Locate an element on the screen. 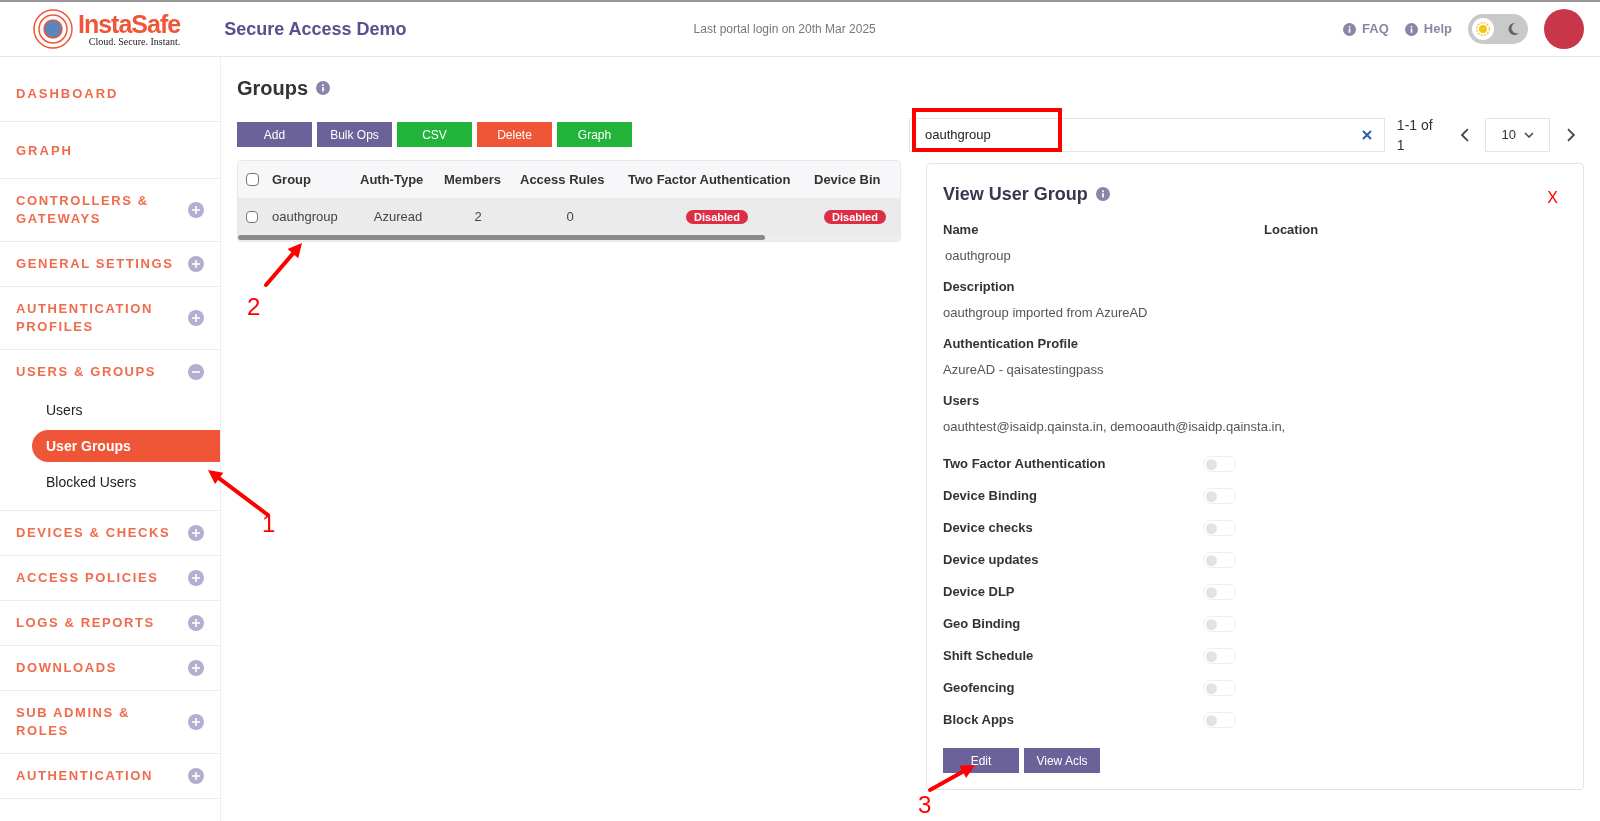 This screenshot has height=821, width=1600. field-label: Location is located at coordinates (1292, 230).